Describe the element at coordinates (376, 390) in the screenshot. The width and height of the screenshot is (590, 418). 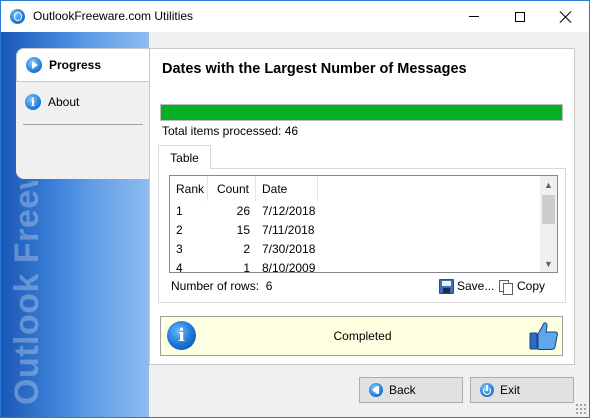
I see `back-icon` at that location.